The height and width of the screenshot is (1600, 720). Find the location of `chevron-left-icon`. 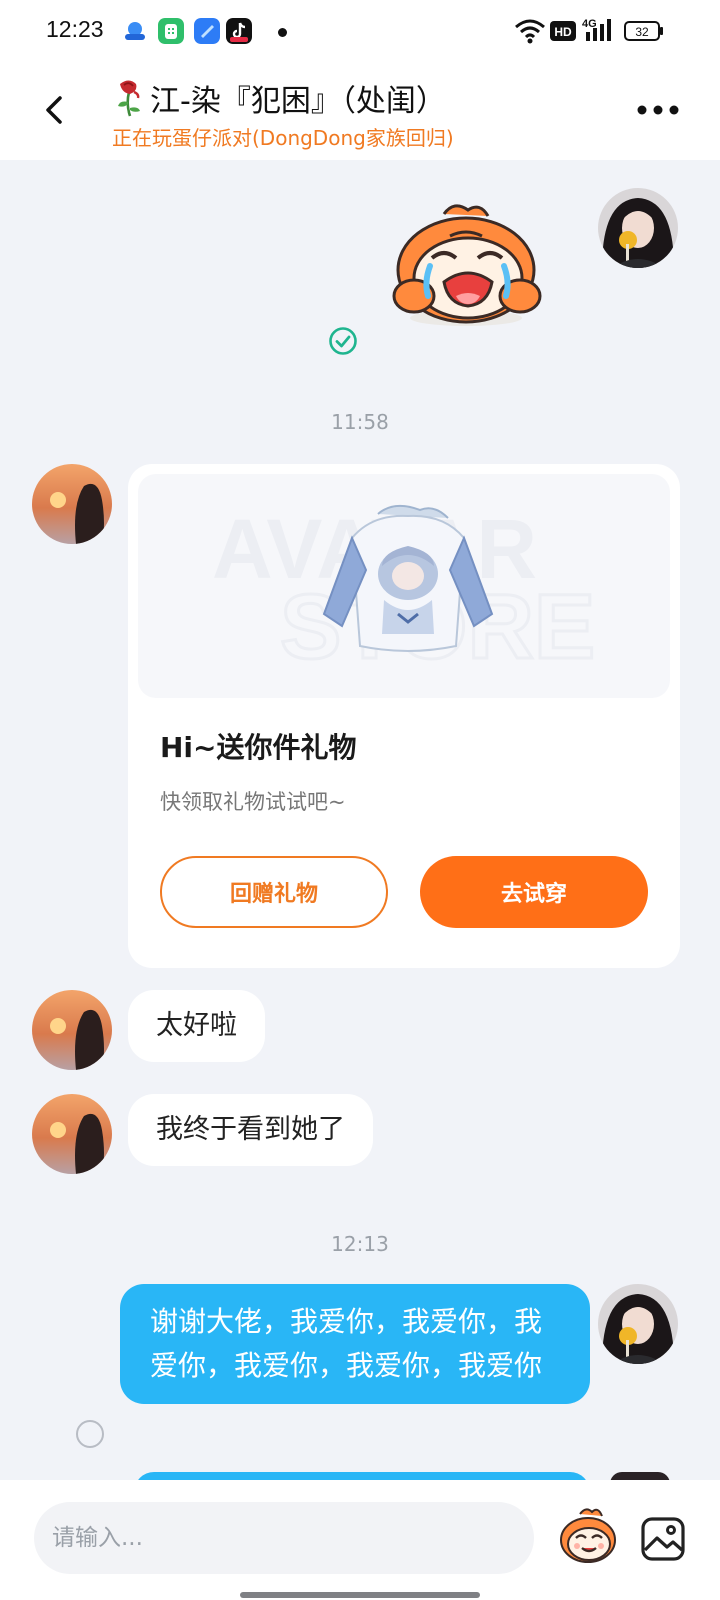

chevron-left-icon is located at coordinates (54, 110).